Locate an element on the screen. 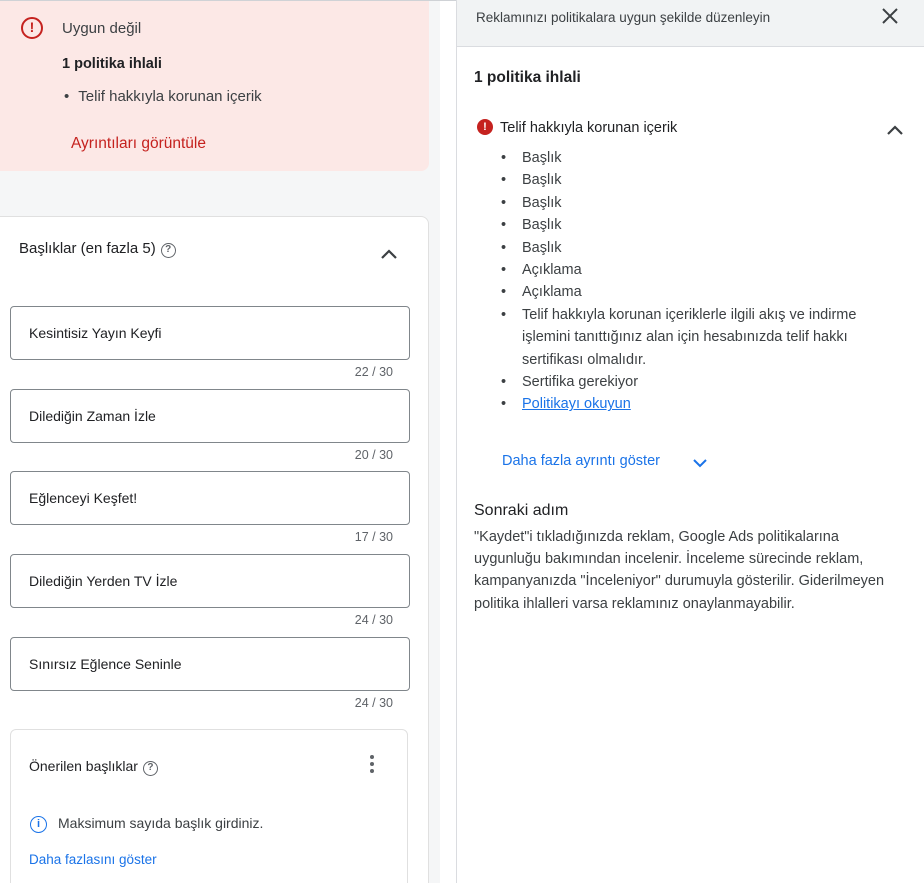  chevron-down-icon is located at coordinates (700, 463).